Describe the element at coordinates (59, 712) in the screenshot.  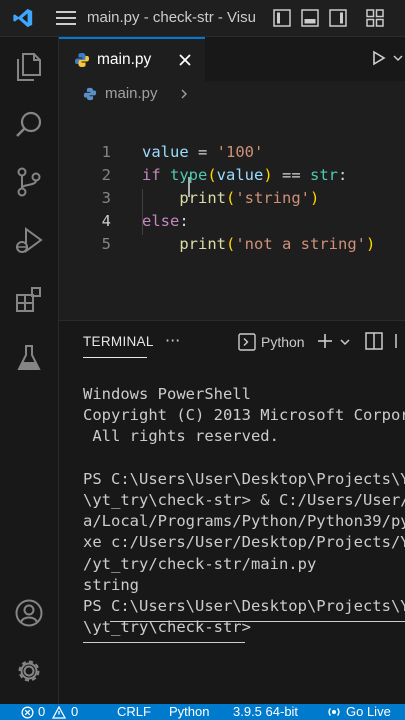
I see `warnings-icon` at that location.